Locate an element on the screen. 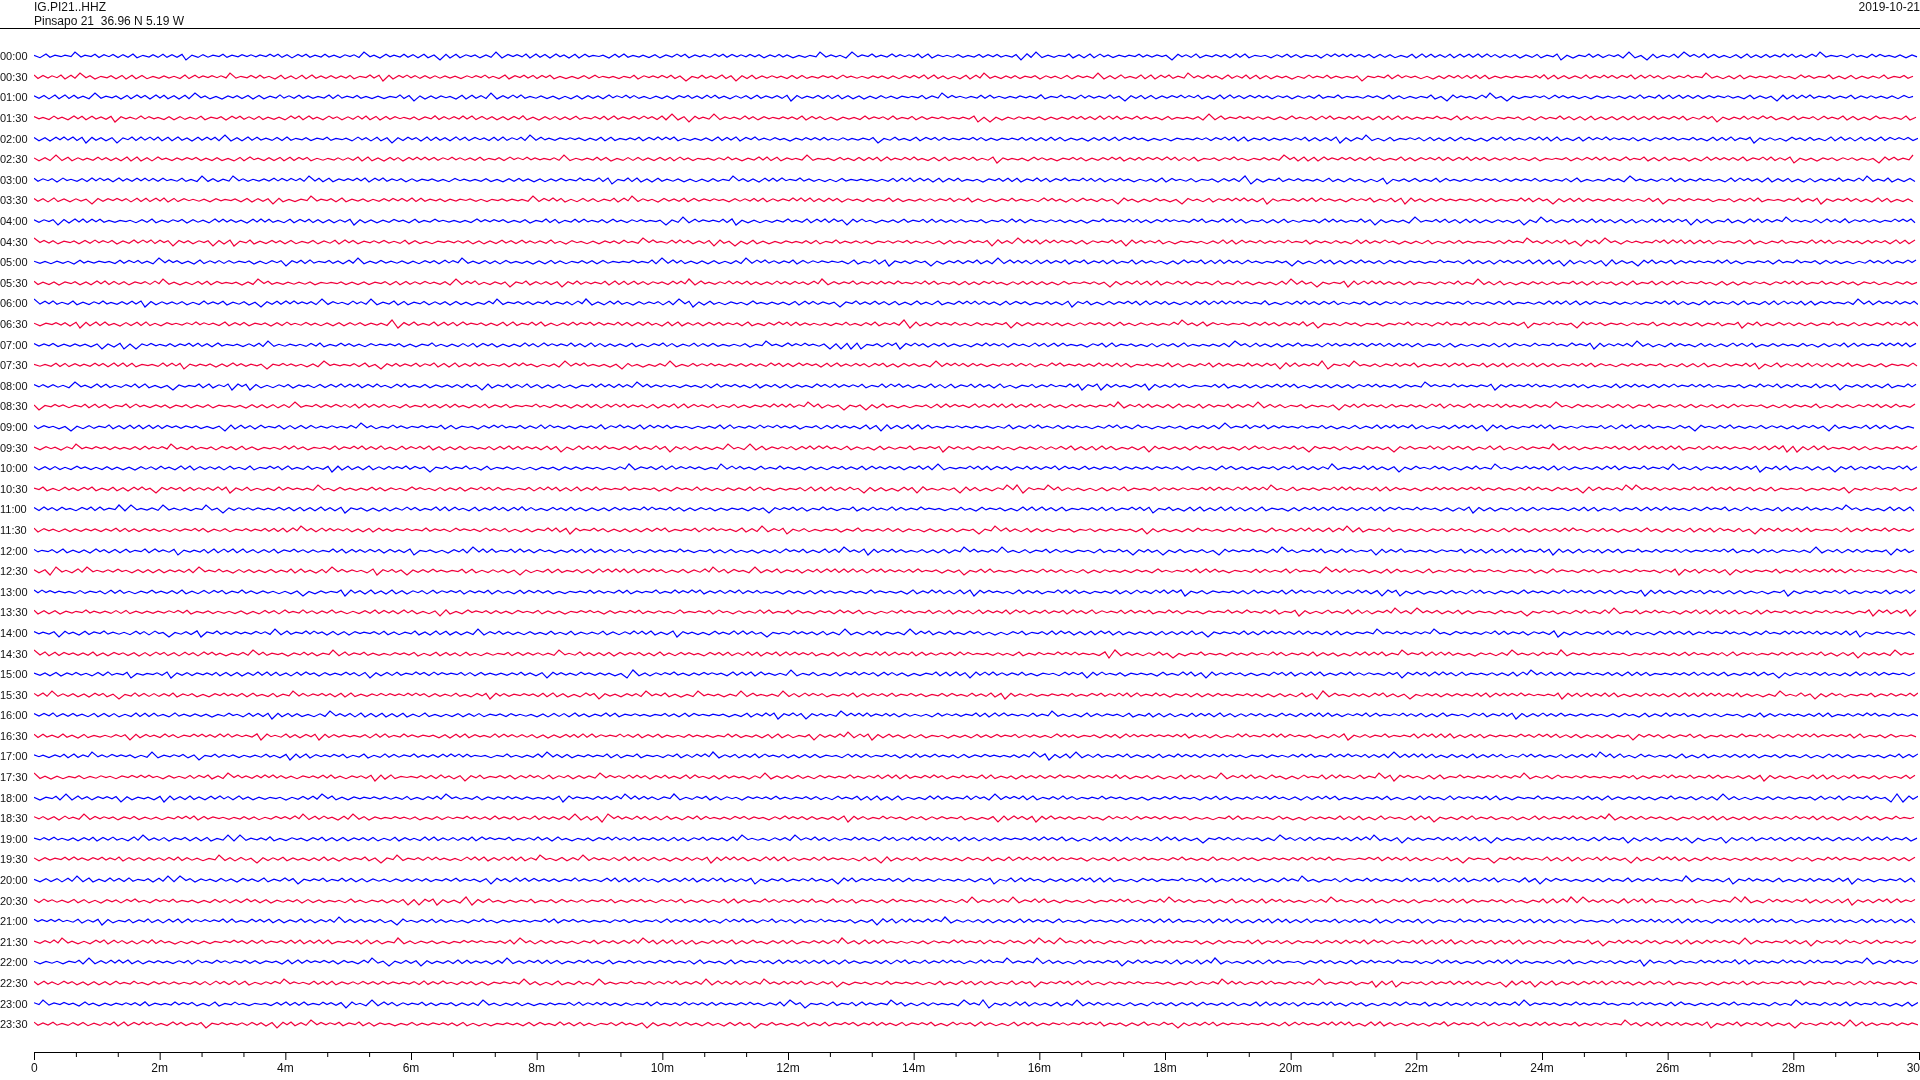 Image resolution: width=1920 pixels, height=1080 pixels. axis-tick-label: 18m is located at coordinates (1165, 1067).